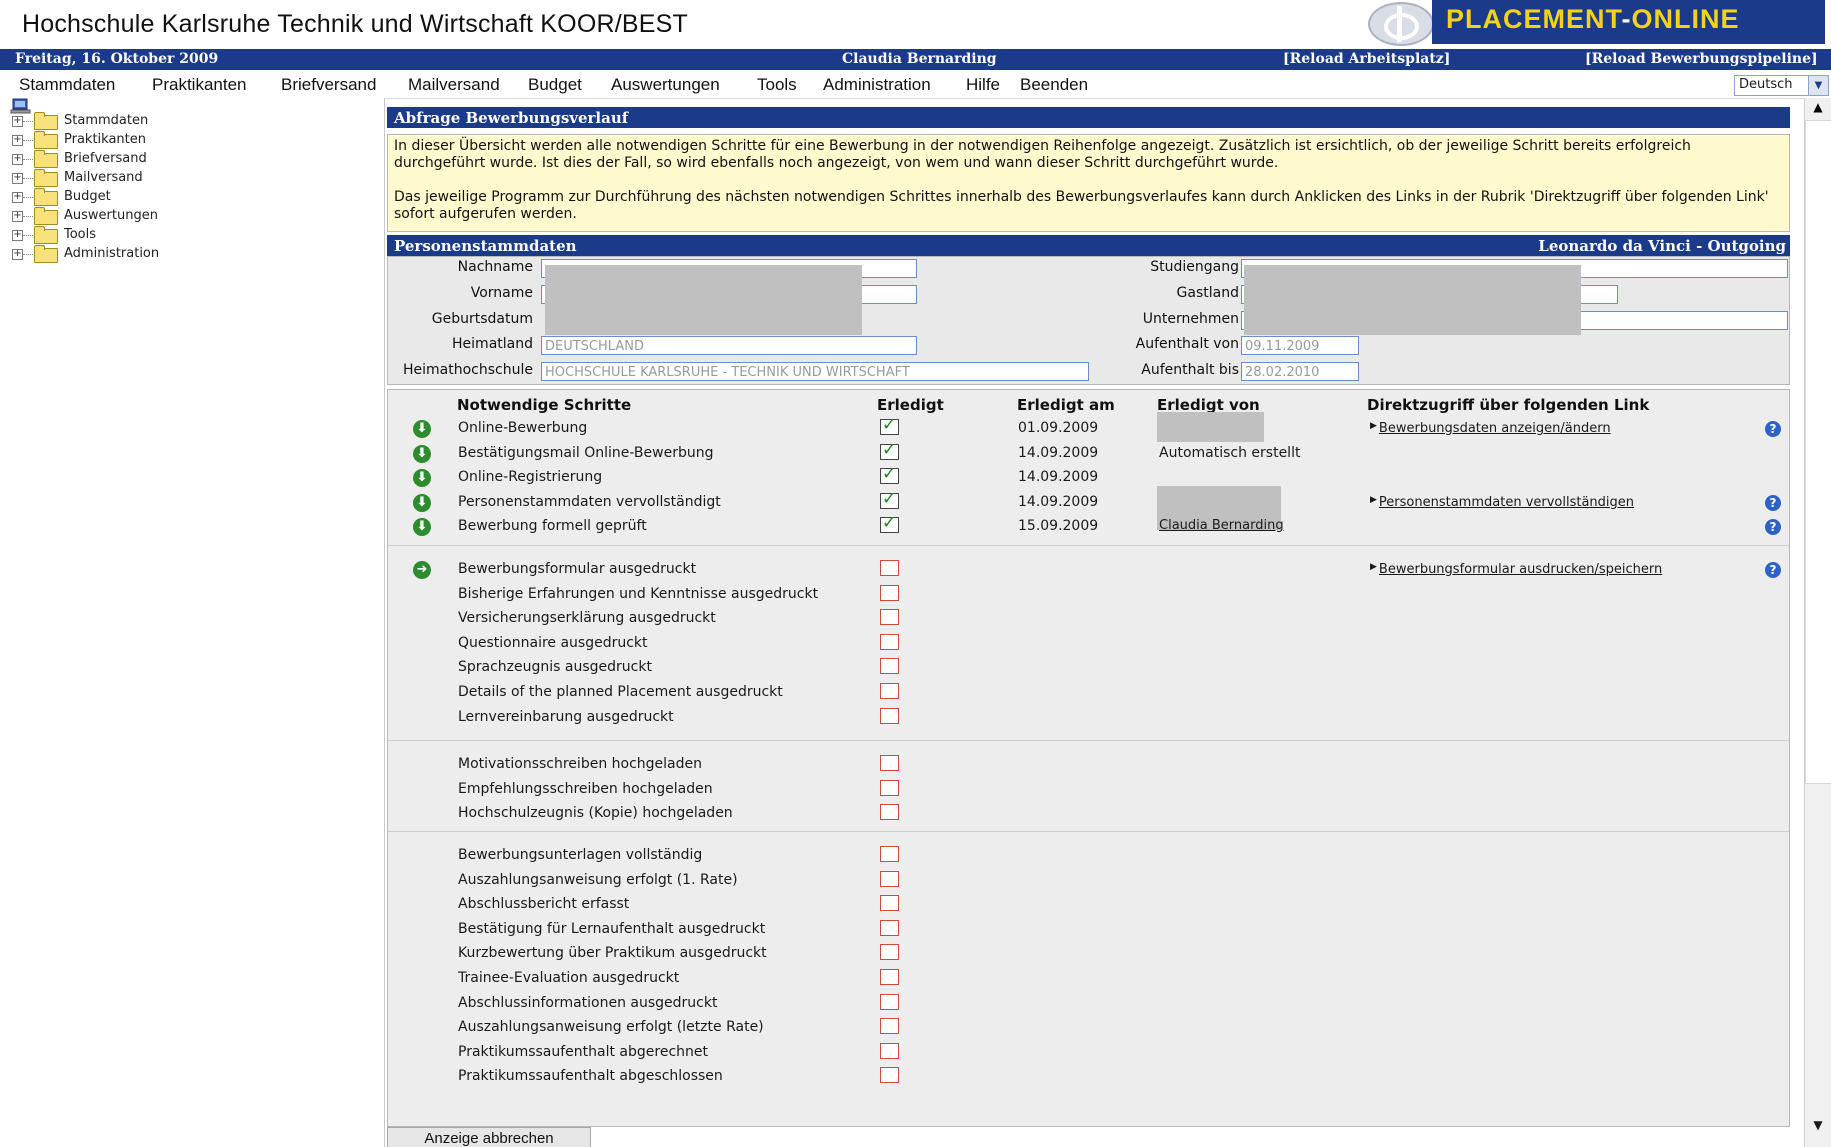 The height and width of the screenshot is (1147, 1831). What do you see at coordinates (112, 253) in the screenshot?
I see `sidebar-item-label: Administration` at bounding box center [112, 253].